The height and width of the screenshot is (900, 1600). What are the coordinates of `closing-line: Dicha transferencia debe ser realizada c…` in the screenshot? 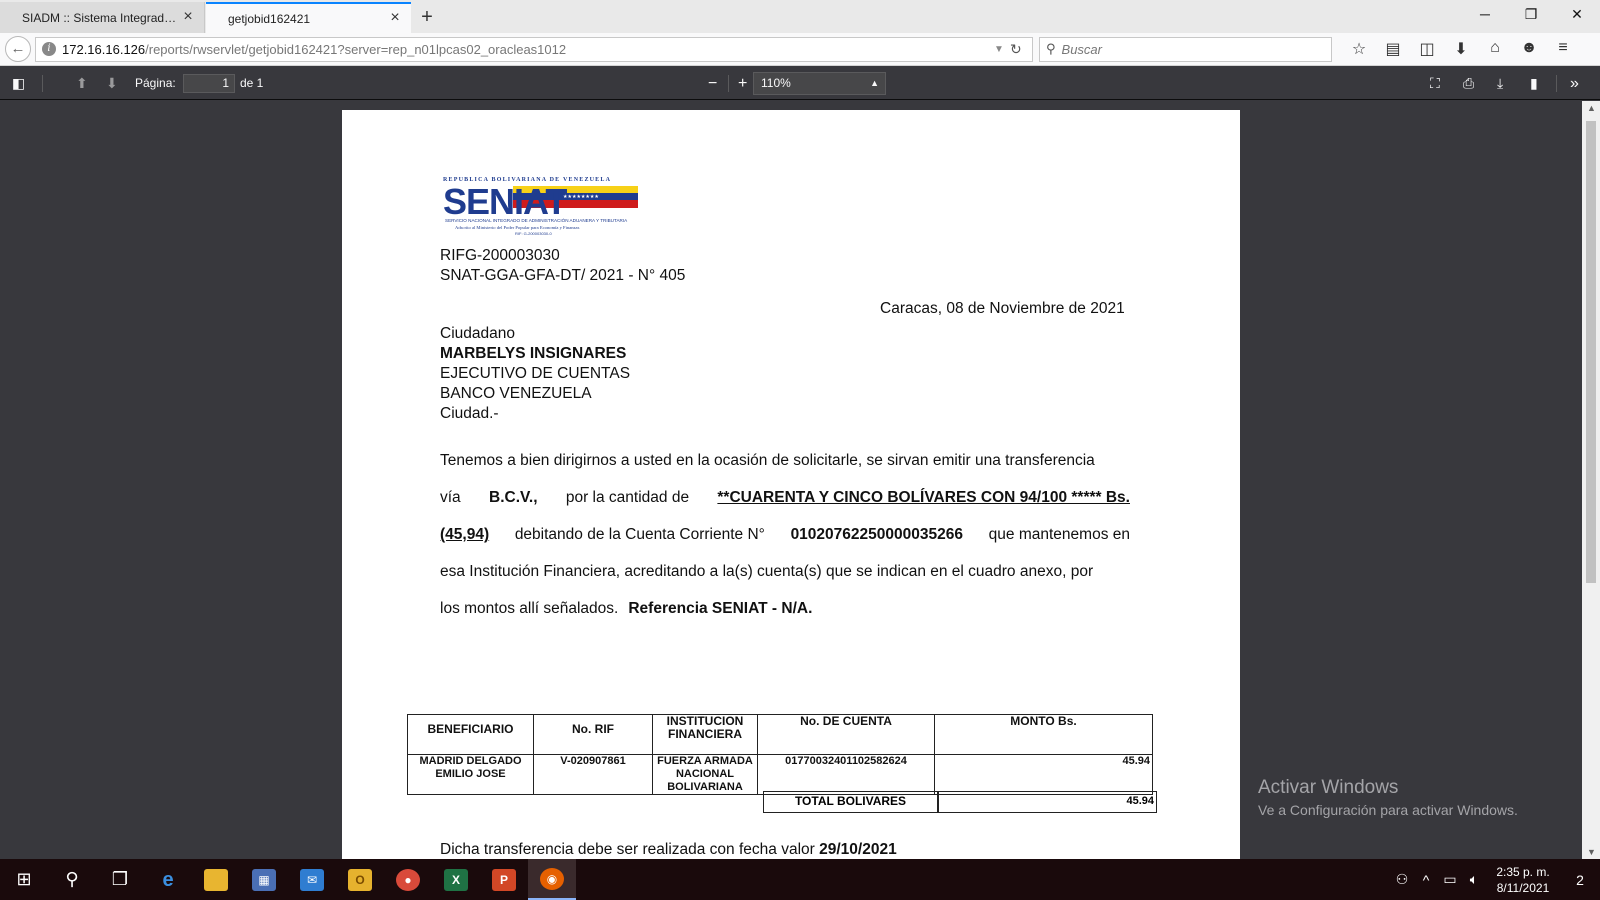 It's located at (668, 850).